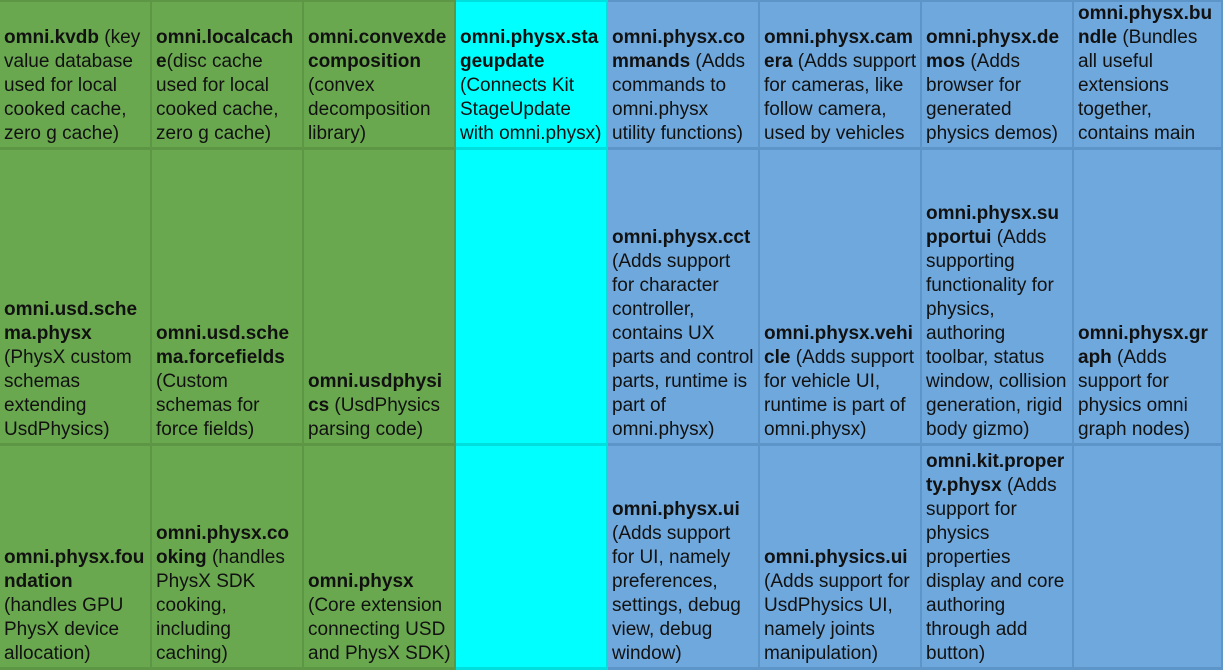 The width and height of the screenshot is (1223, 671). Describe the element at coordinates (377, 49) in the screenshot. I see `extension-name: omni.convexdecomposition` at that location.